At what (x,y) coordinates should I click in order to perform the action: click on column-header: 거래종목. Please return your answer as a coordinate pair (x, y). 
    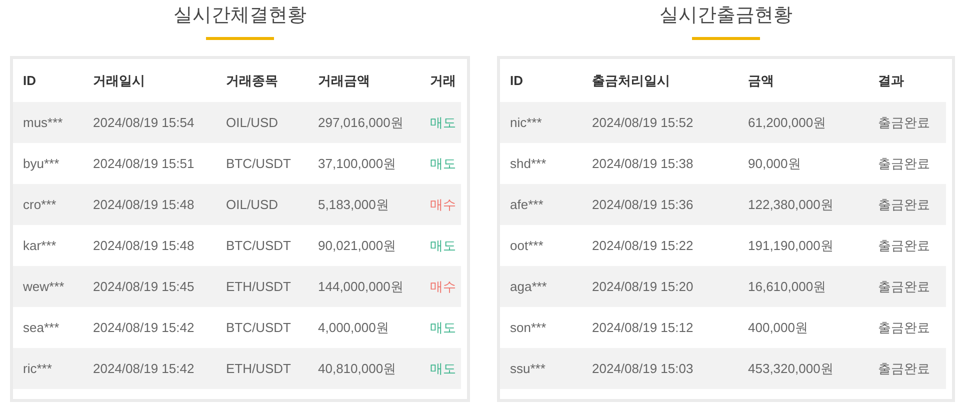
    Looking at the image, I should click on (252, 81).